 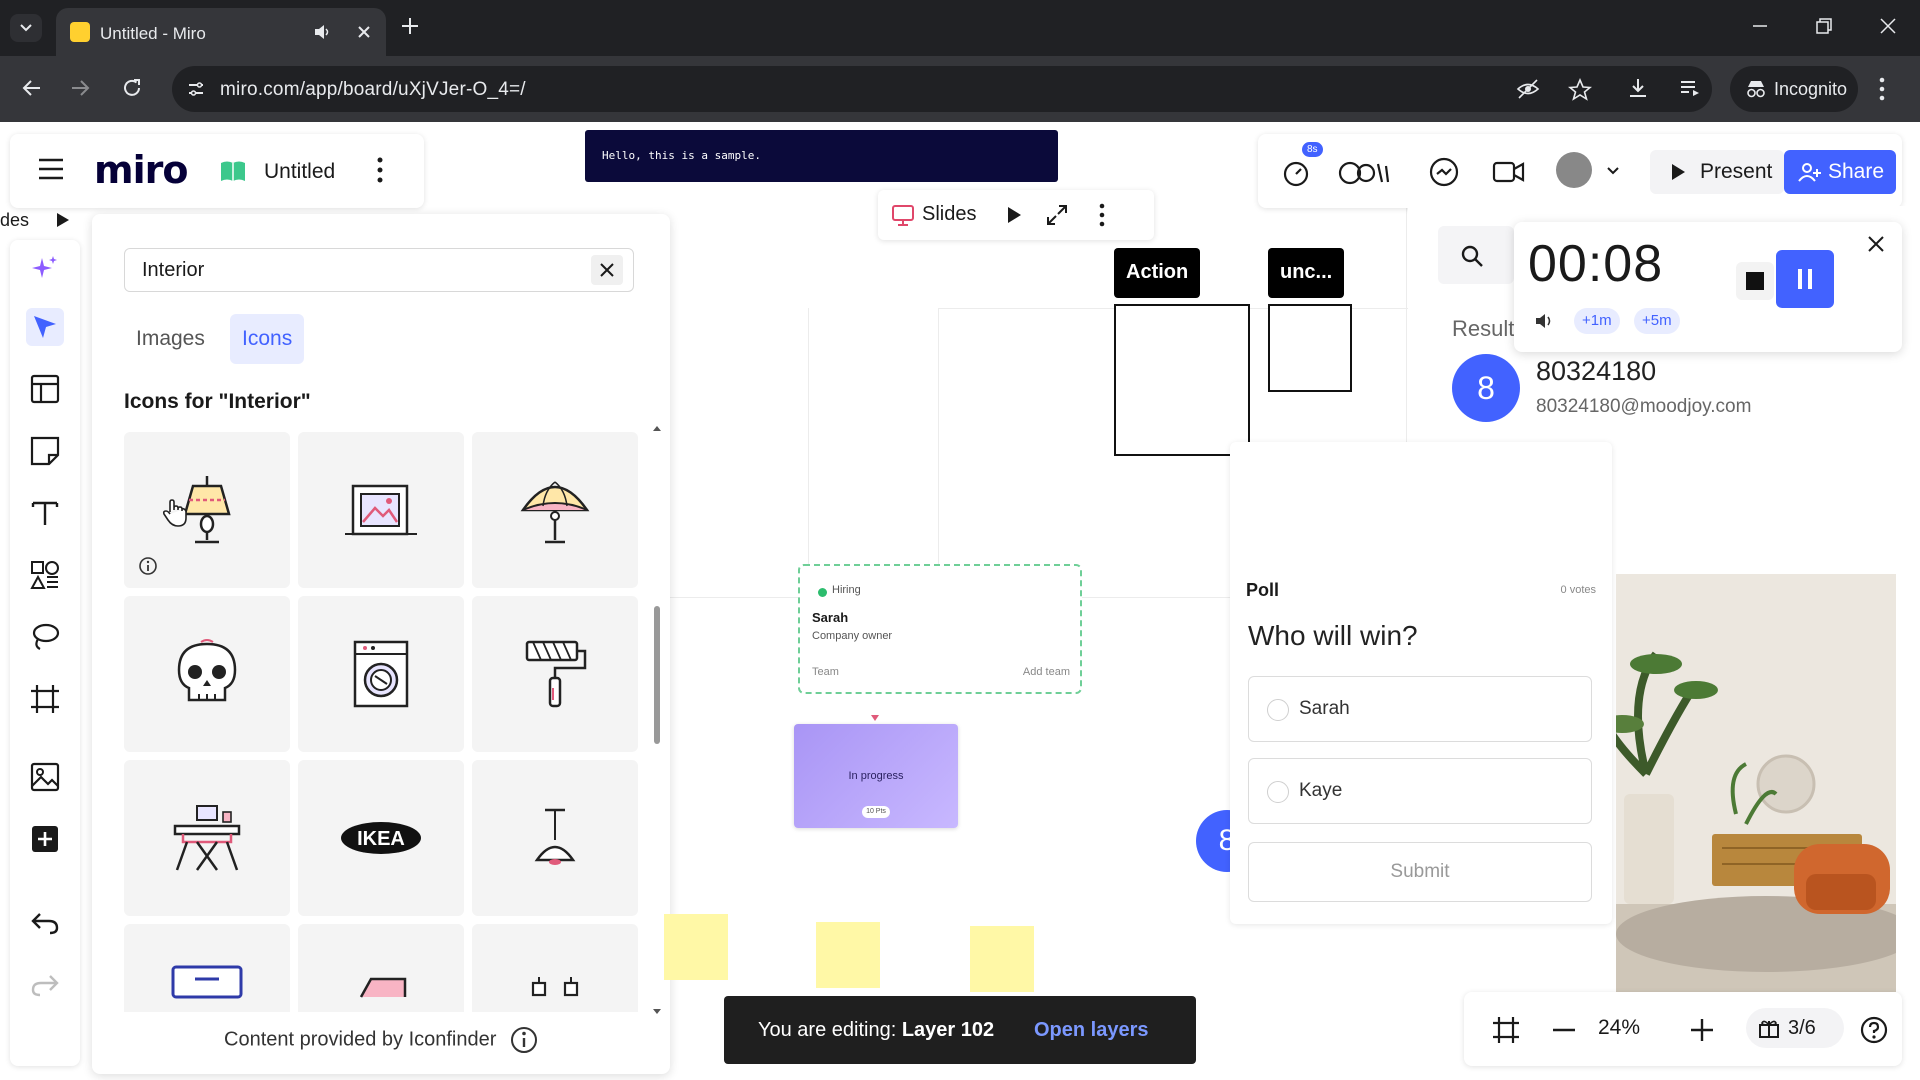 What do you see at coordinates (45, 389) in the screenshot?
I see `templates-tool` at bounding box center [45, 389].